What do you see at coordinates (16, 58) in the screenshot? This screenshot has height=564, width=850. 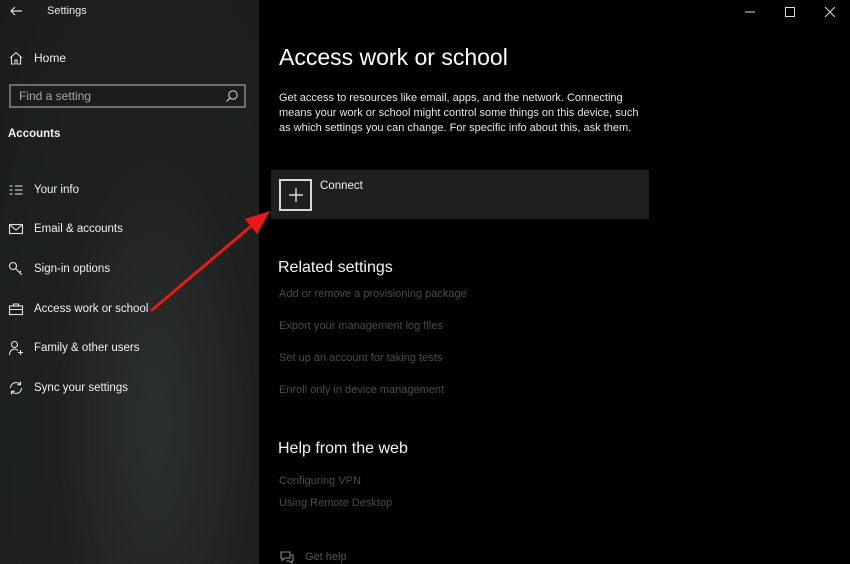 I see `home-icon` at bounding box center [16, 58].